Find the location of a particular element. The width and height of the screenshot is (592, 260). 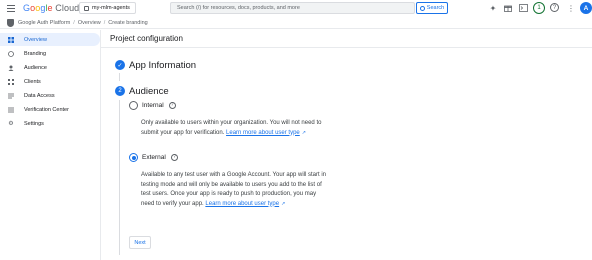

search-button: Search is located at coordinates (432, 8).